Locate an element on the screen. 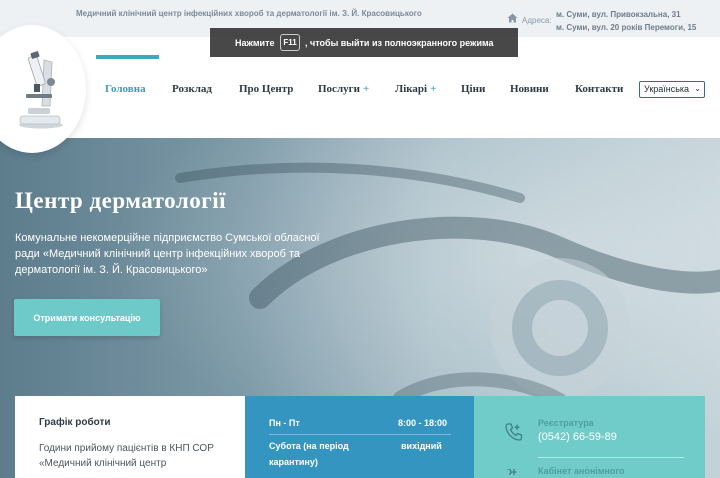 The width and height of the screenshot is (720, 478). chevron-down-icon: ⌄ is located at coordinates (697, 88).